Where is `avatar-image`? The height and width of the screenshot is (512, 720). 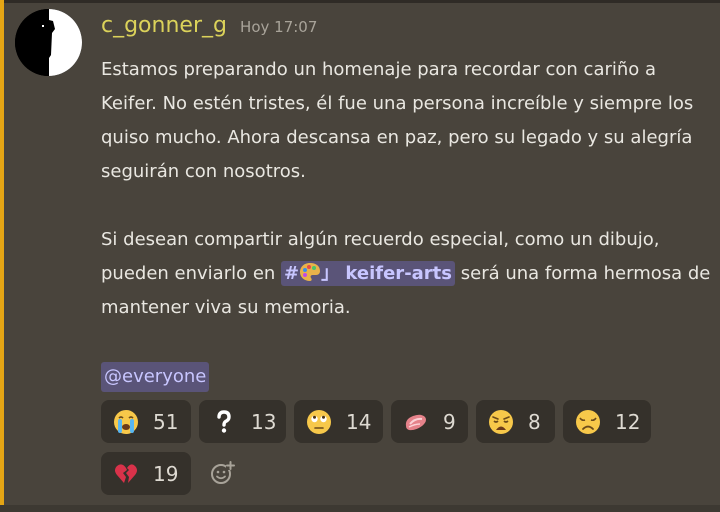 avatar-image is located at coordinates (48, 42).